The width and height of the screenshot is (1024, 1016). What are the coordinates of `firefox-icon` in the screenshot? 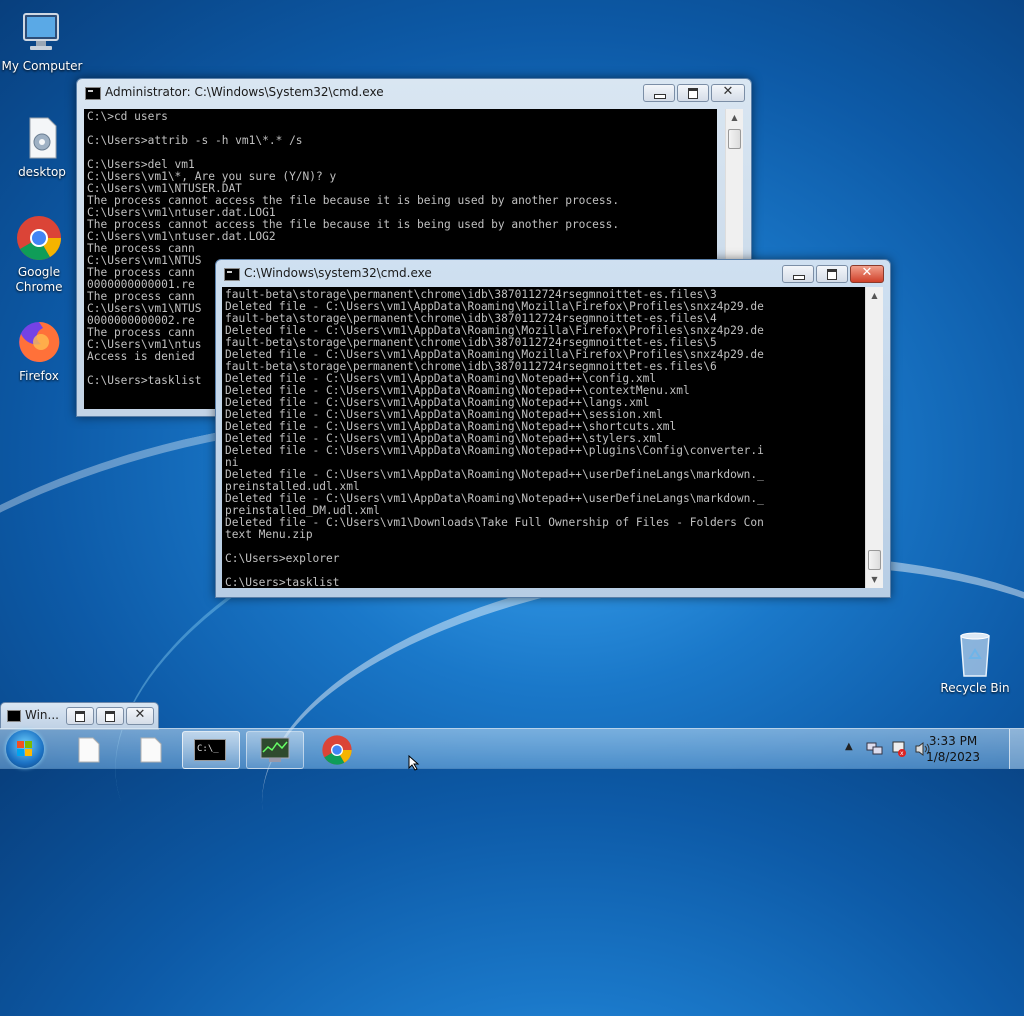 It's located at (39, 342).